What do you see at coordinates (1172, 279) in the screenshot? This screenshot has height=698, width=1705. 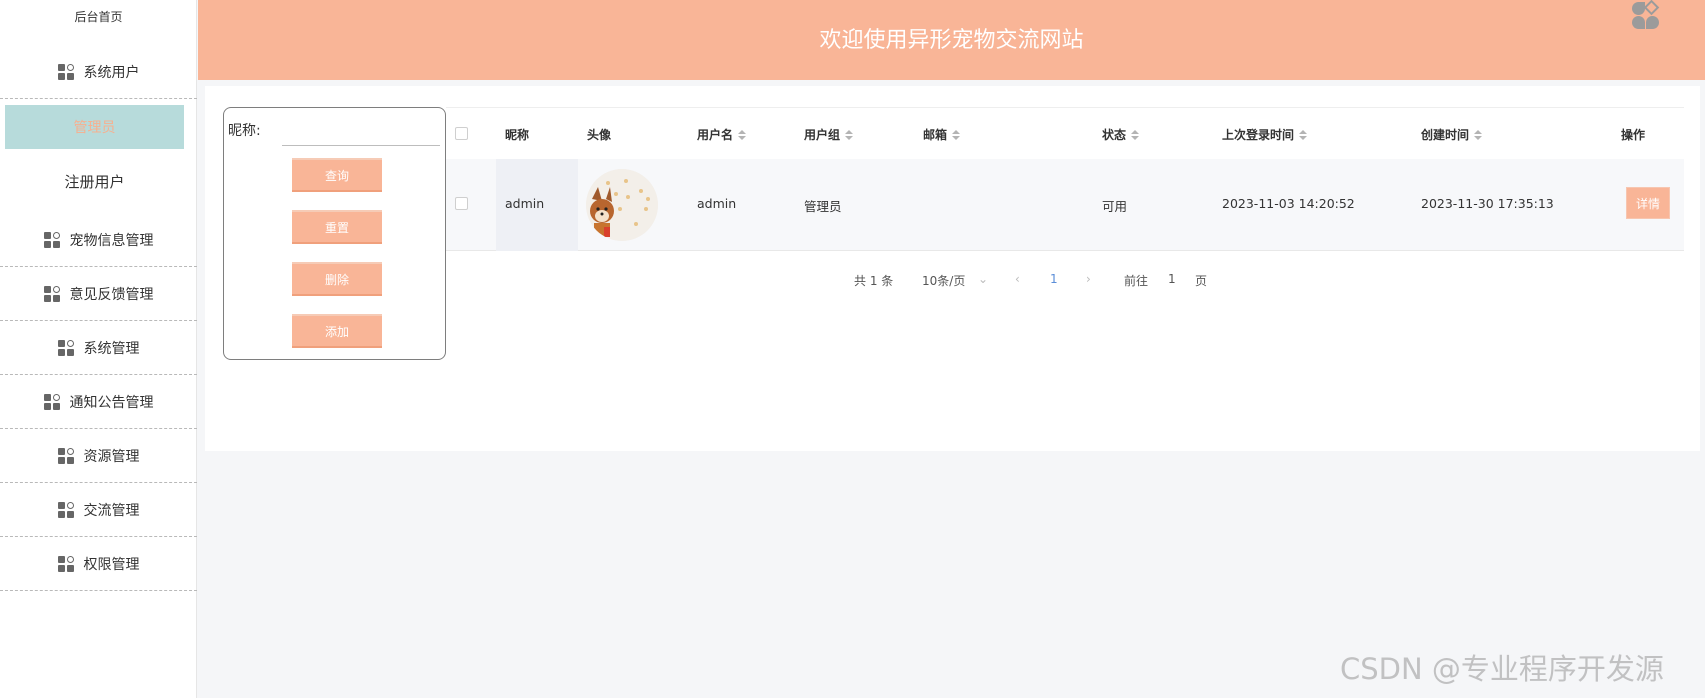 I see `goto-page-input: 1` at bounding box center [1172, 279].